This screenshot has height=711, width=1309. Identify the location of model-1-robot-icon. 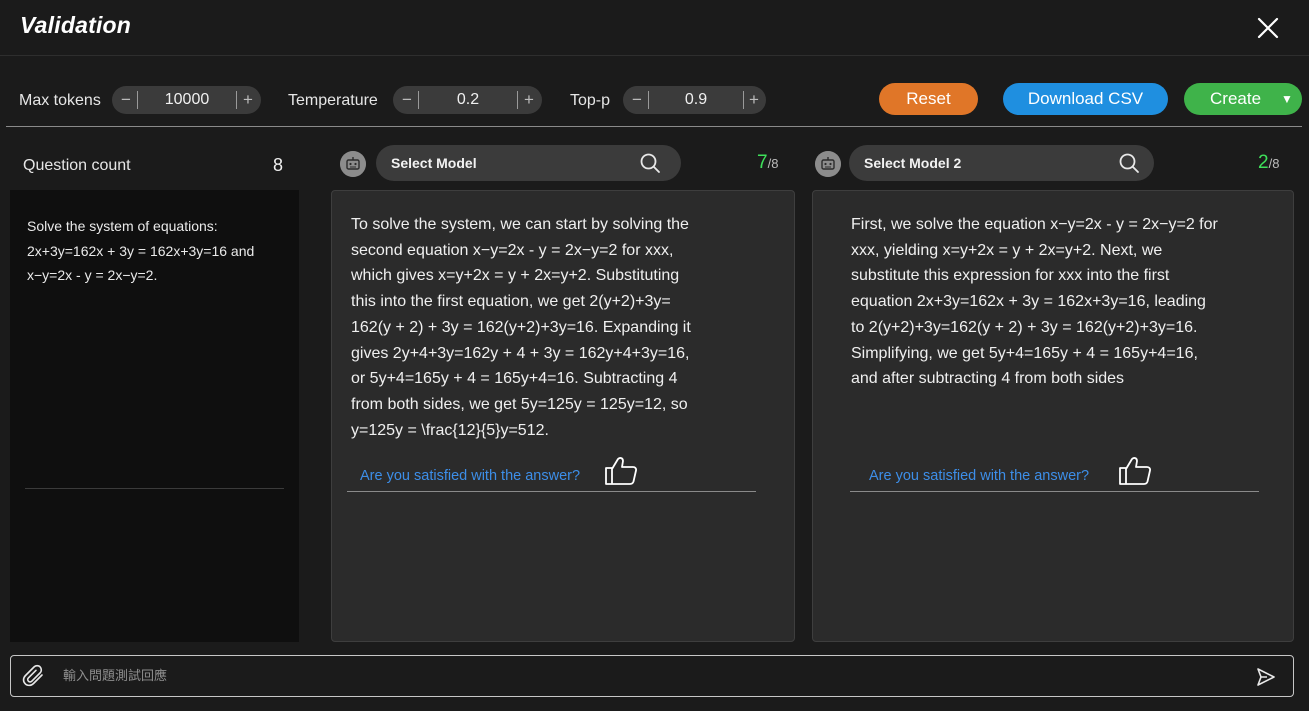
(353, 164).